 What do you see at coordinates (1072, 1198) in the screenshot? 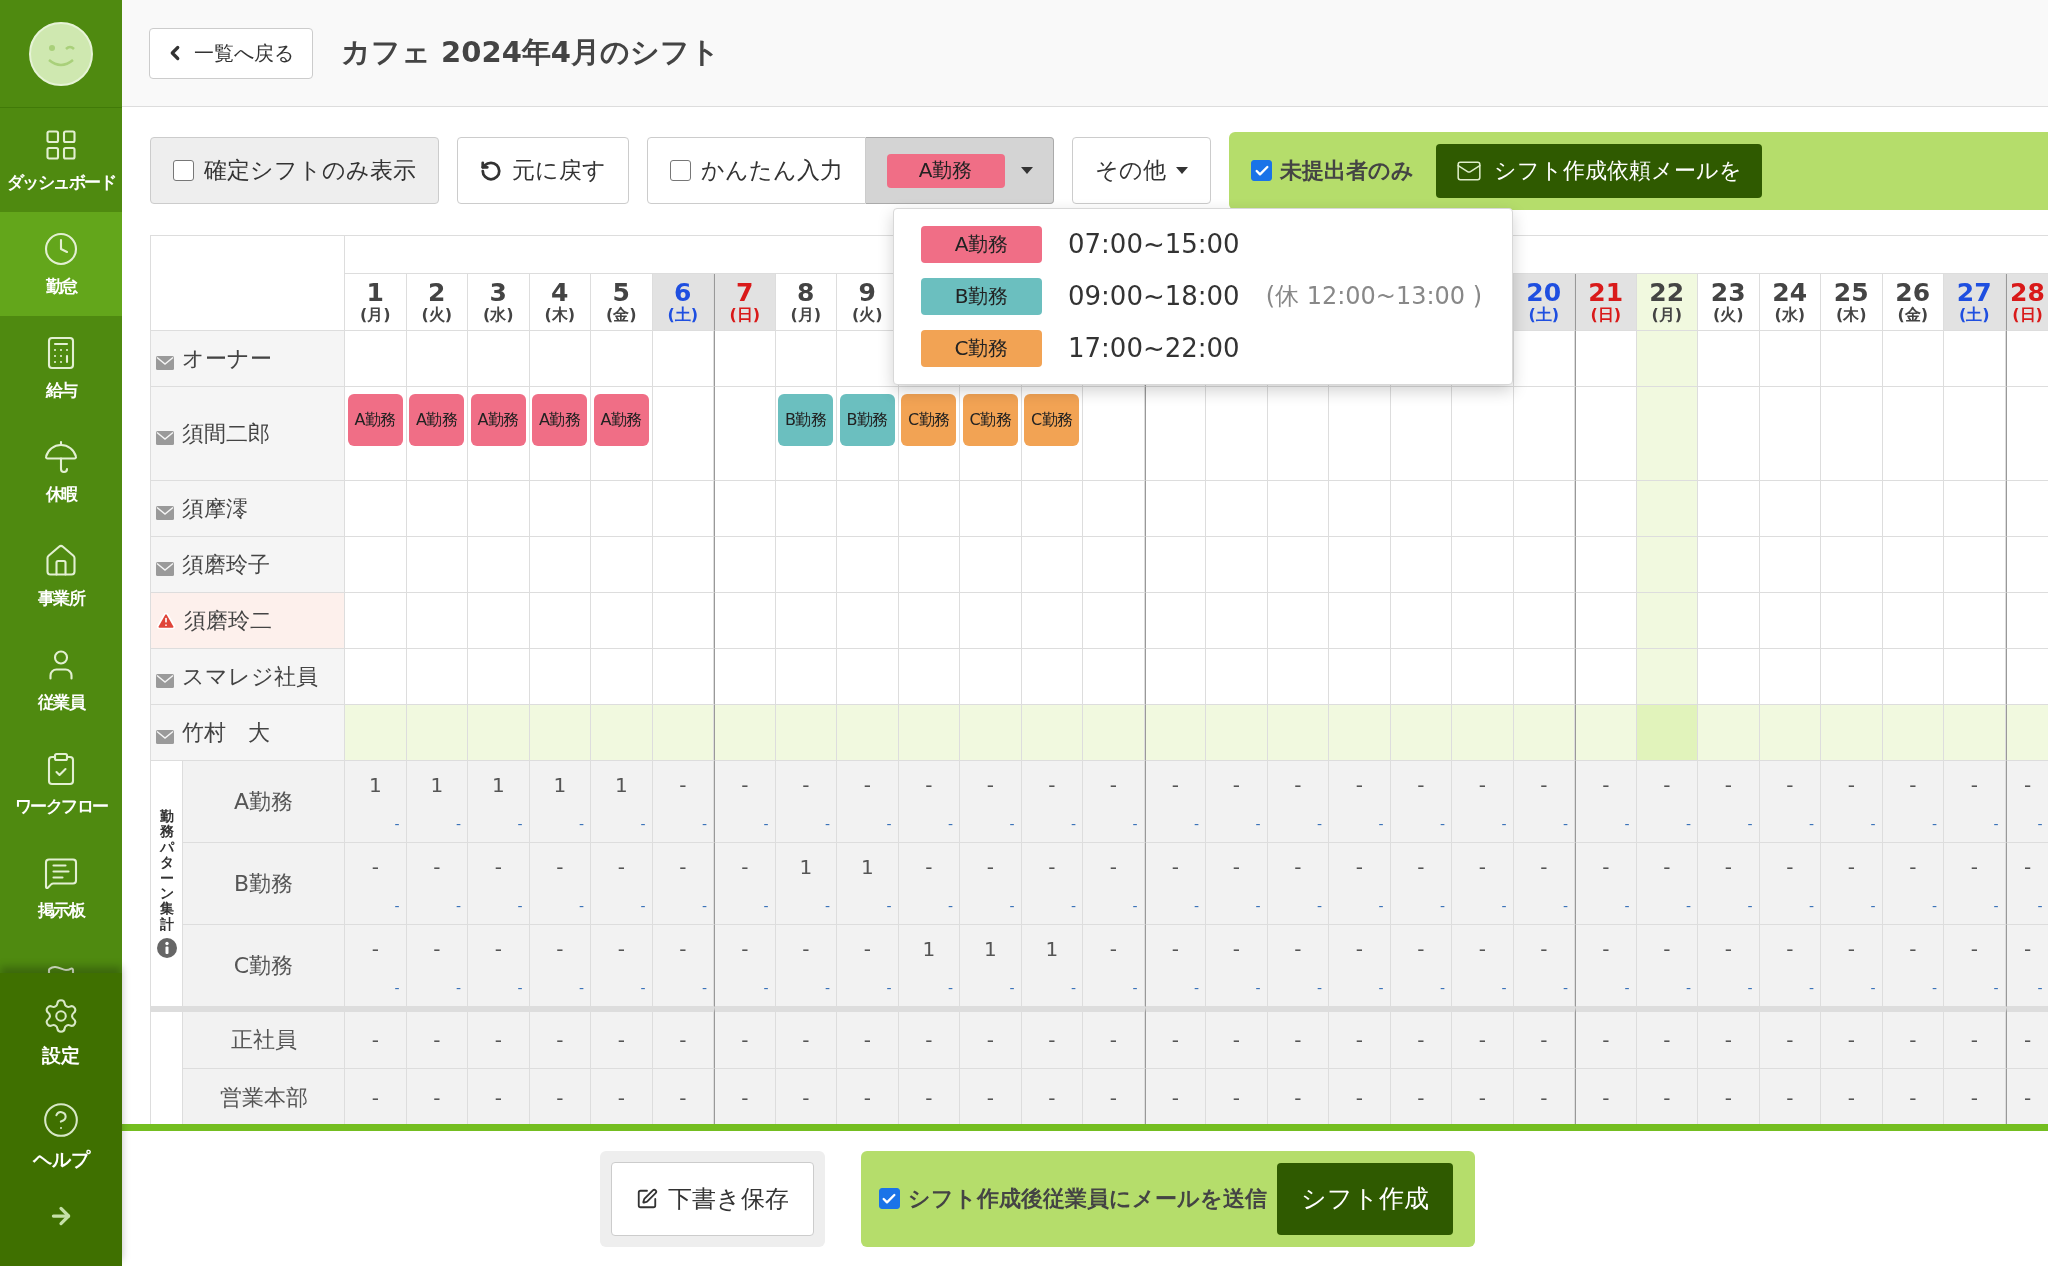
I see `notify-employees-toggle: シフト作成後従業員にメールを送信` at bounding box center [1072, 1198].